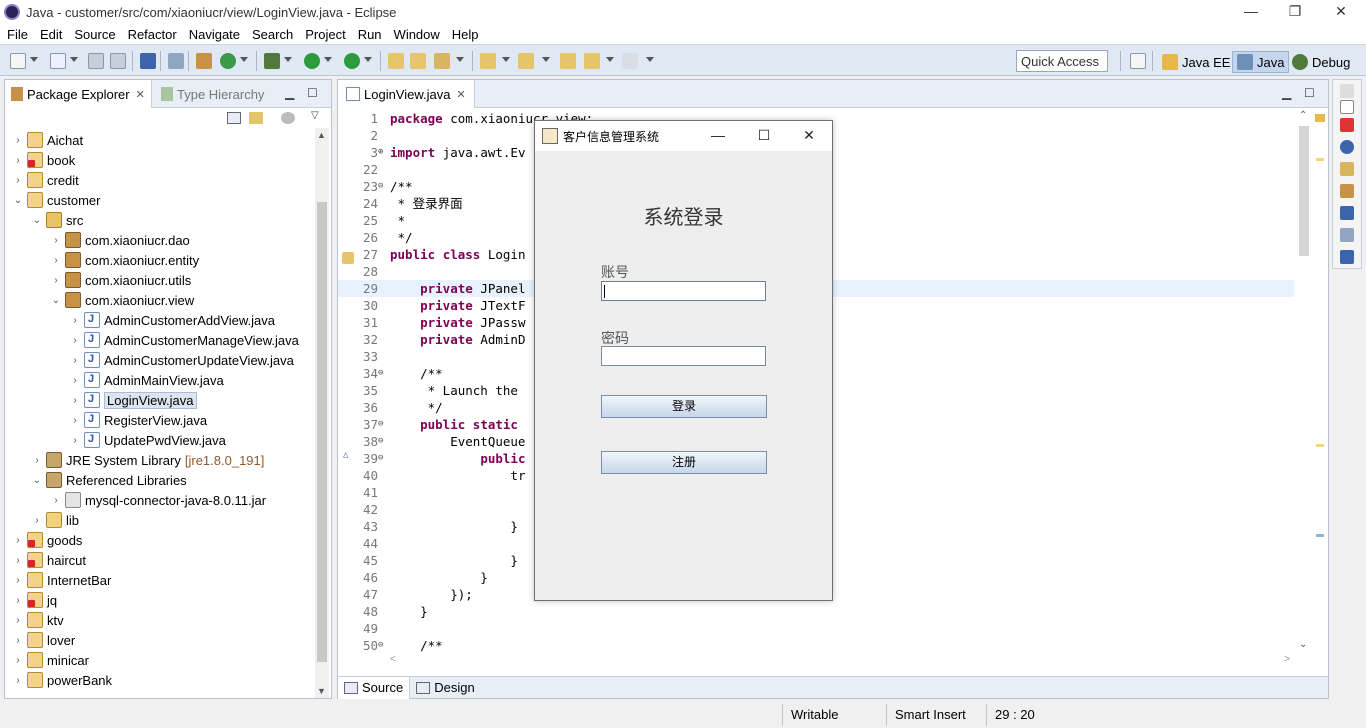 This screenshot has height=728, width=1366. What do you see at coordinates (272, 61) in the screenshot?
I see `debug-icon` at bounding box center [272, 61].